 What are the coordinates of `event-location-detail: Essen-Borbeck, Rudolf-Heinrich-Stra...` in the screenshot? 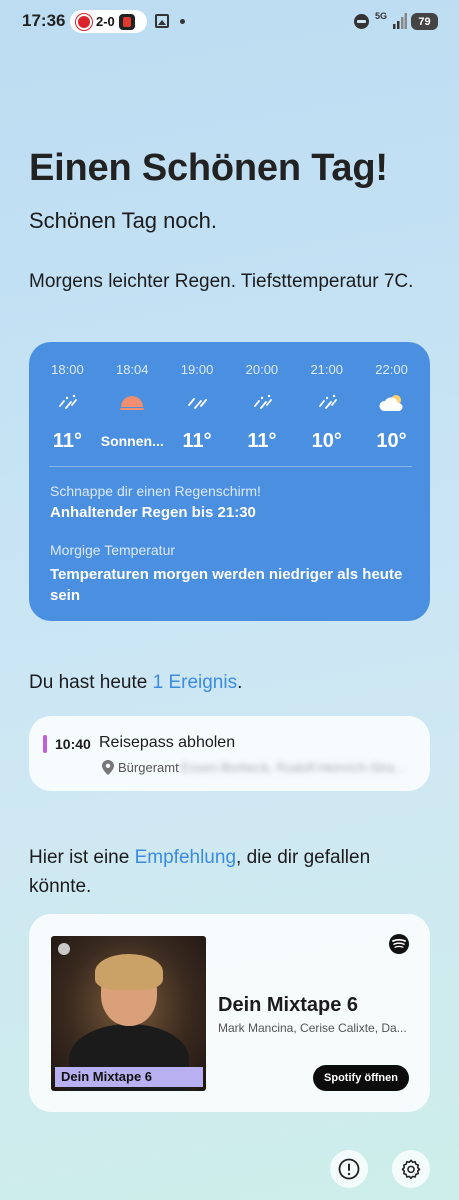 It's located at (293, 767).